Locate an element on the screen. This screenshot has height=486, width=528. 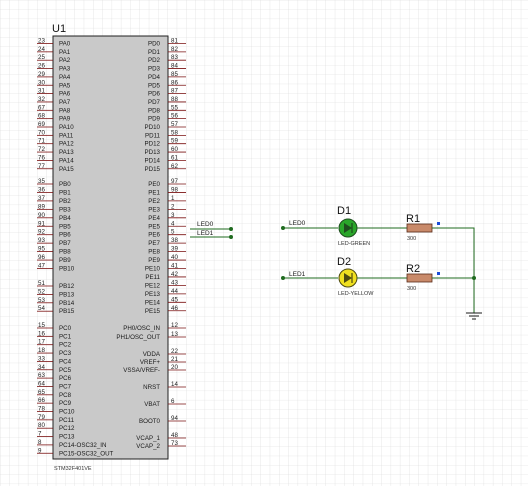
d2-ref-label: D2 is located at coordinates (344, 262).